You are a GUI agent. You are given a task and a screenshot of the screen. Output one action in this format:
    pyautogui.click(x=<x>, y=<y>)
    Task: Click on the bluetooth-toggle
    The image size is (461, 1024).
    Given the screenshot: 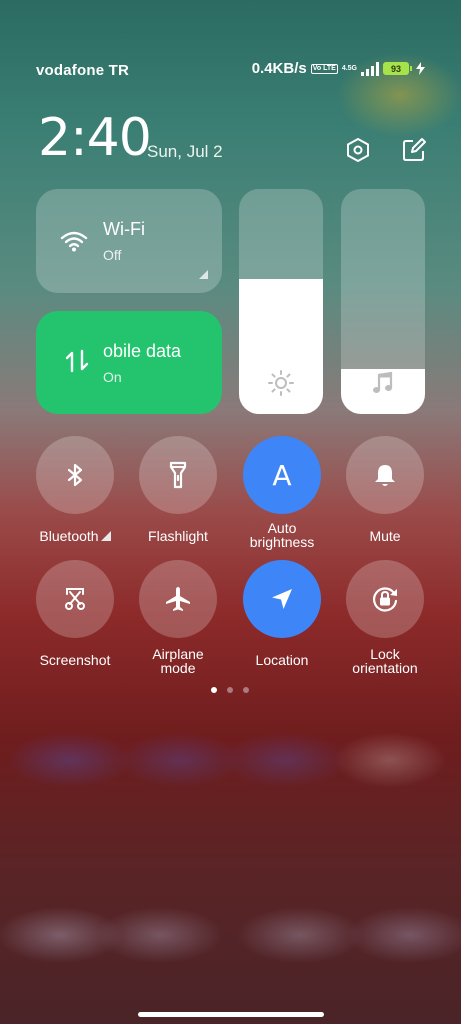 What is the action you would take?
    pyautogui.click(x=75, y=475)
    